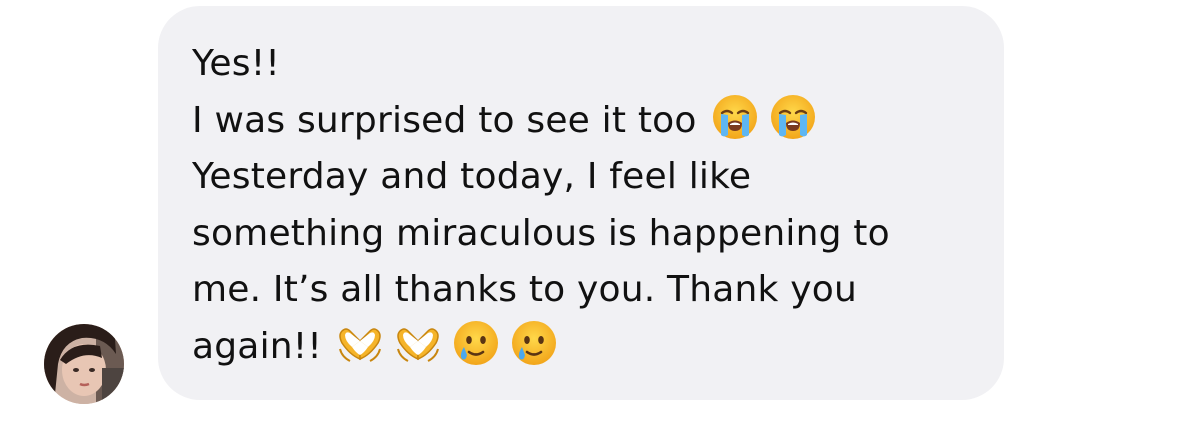 The width and height of the screenshot is (1200, 430). I want to click on message-line-2: I was surprised to see it too, so click(592, 121).